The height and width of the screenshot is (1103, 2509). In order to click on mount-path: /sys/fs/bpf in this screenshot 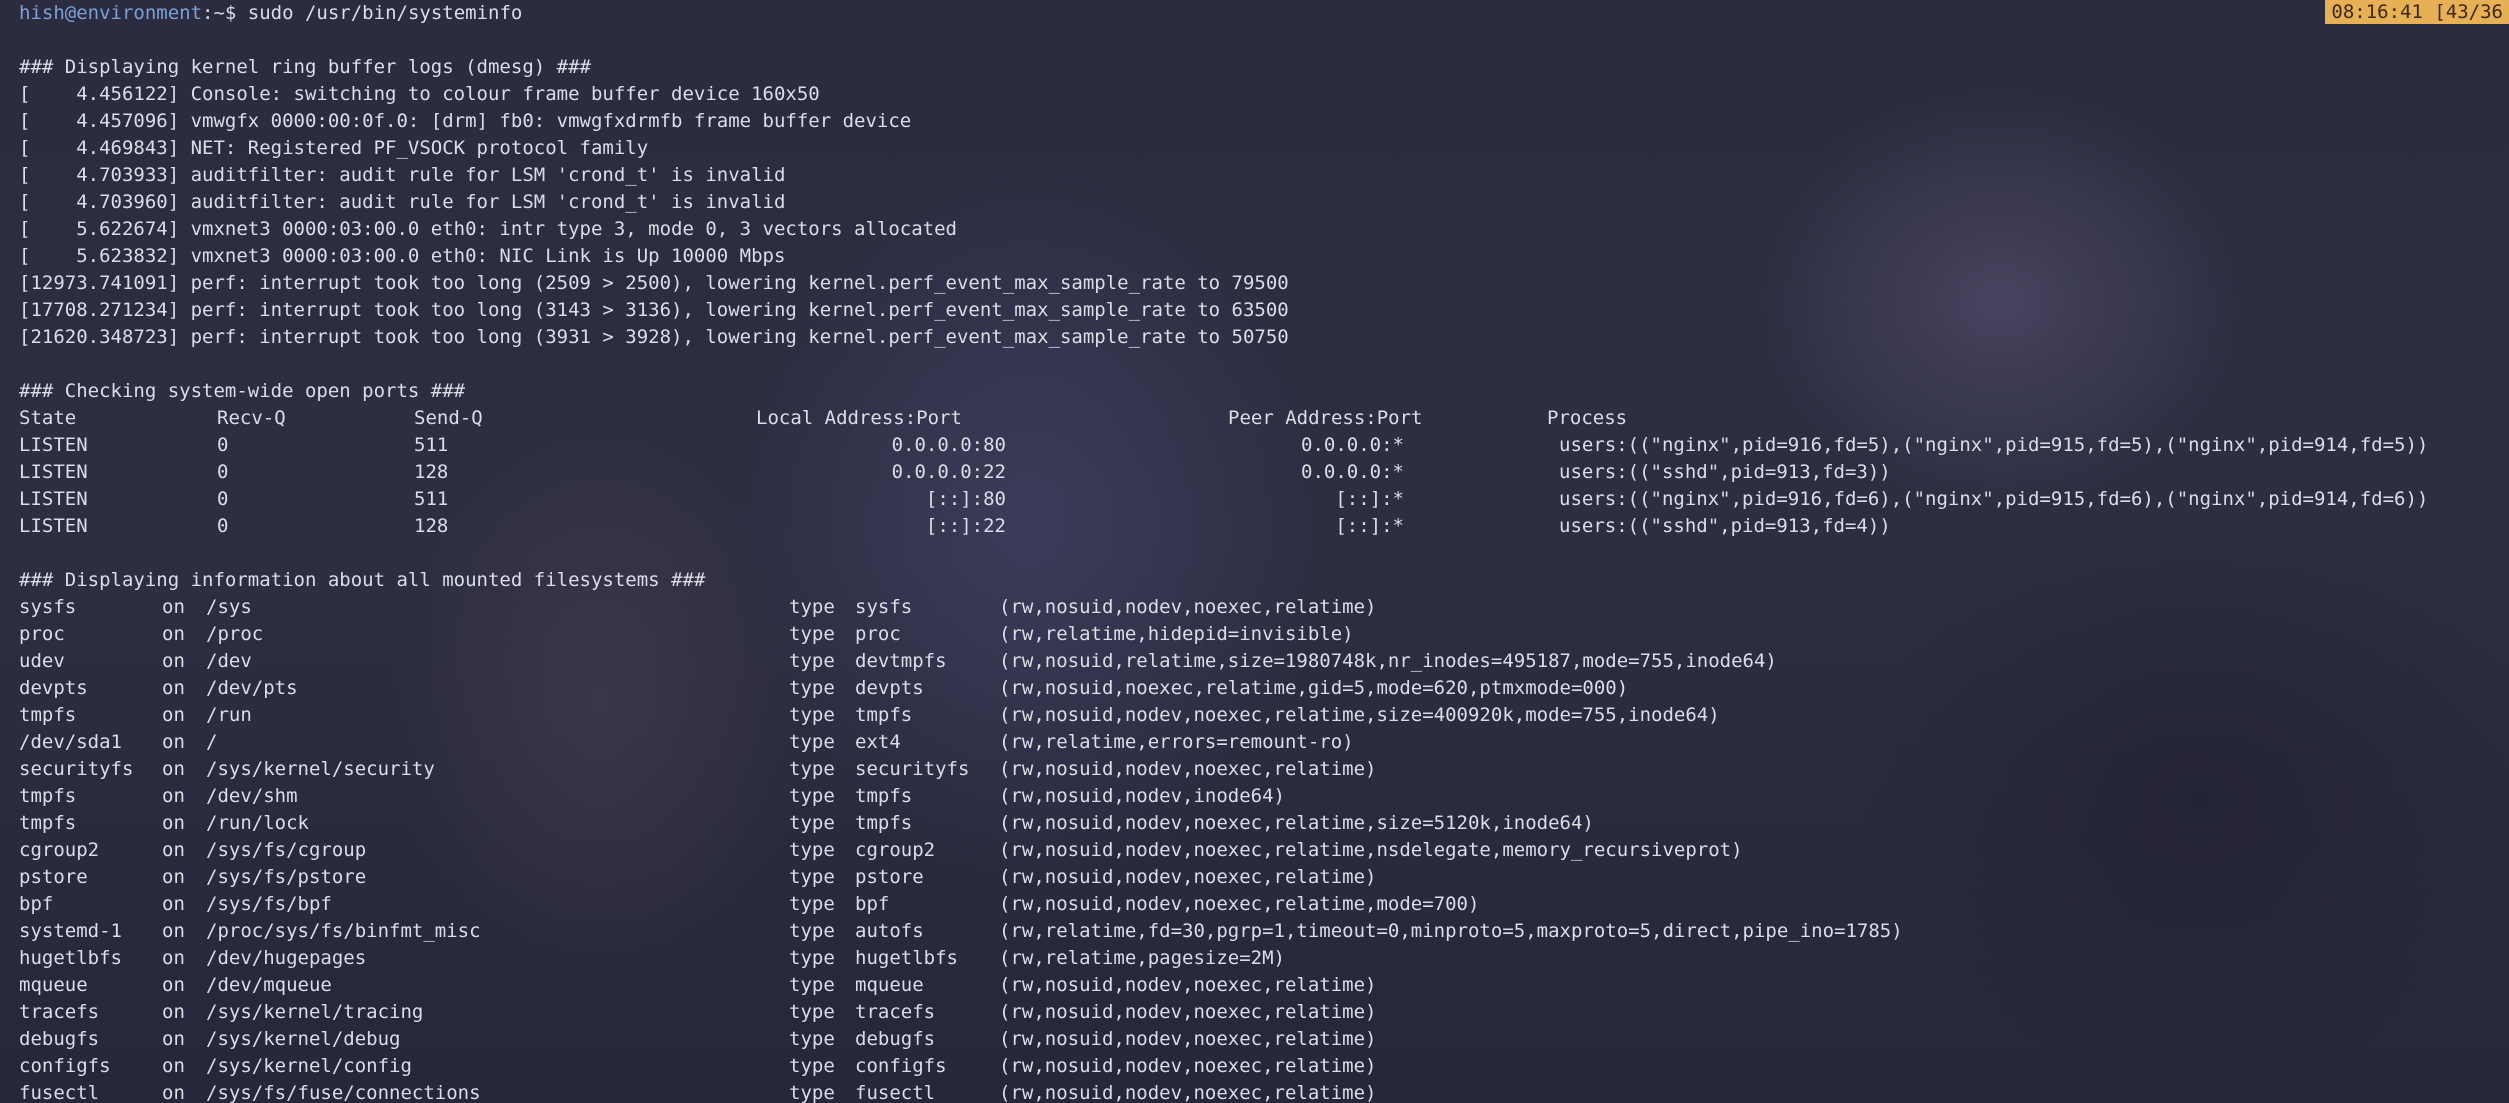, I will do `click(269, 904)`.